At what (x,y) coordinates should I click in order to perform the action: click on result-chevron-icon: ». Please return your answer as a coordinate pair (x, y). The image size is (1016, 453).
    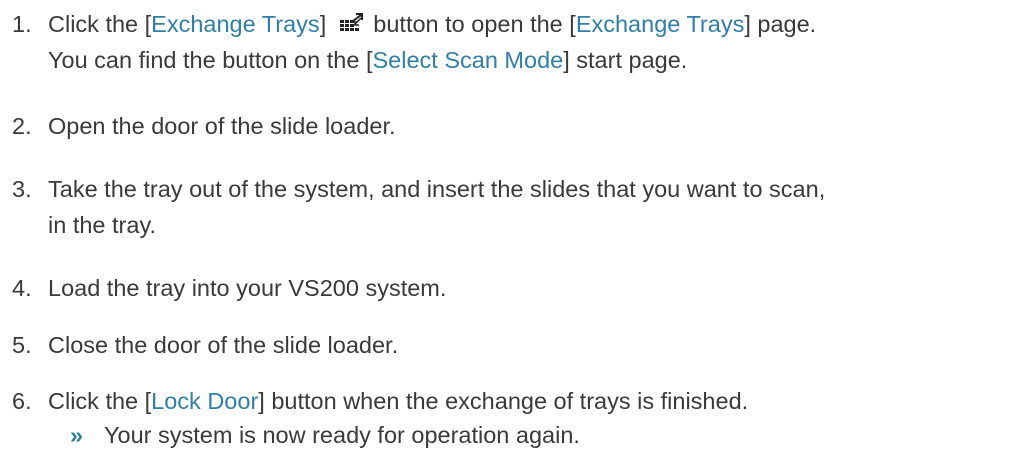
    Looking at the image, I should click on (77, 435).